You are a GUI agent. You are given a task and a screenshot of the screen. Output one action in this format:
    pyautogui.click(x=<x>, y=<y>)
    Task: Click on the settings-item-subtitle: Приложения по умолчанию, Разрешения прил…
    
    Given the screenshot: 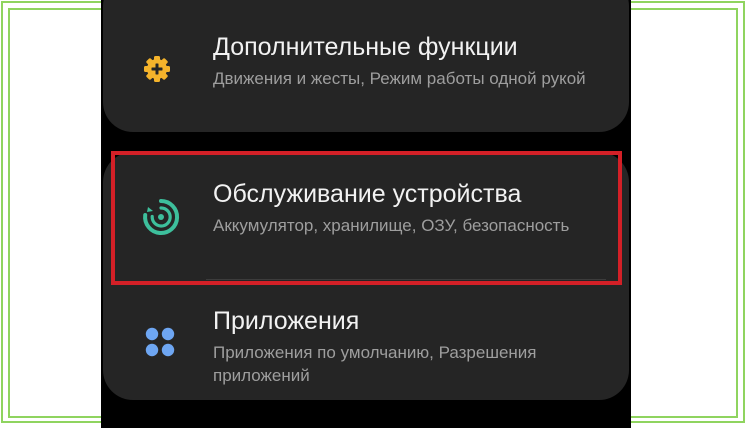 What is the action you would take?
    pyautogui.click(x=375, y=364)
    